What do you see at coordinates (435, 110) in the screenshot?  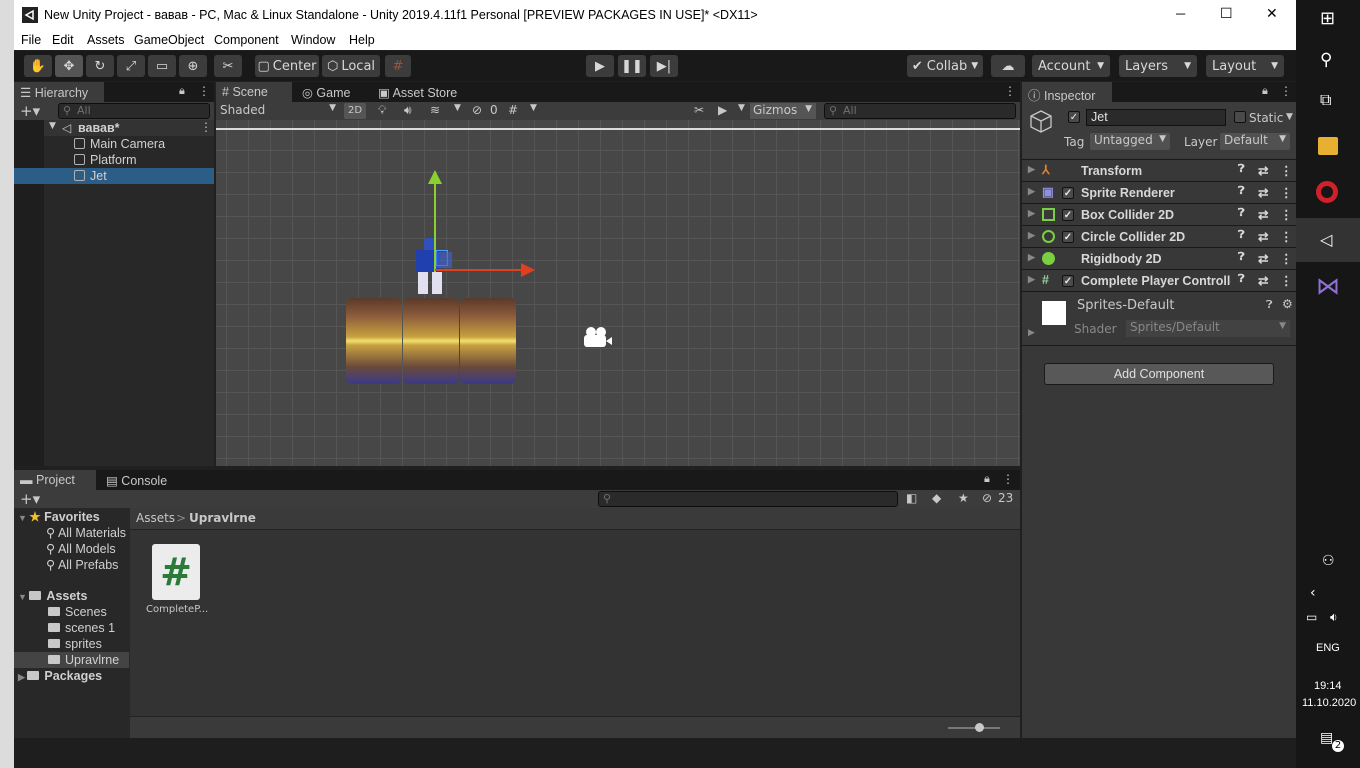 I see `effects-icon: ≋` at bounding box center [435, 110].